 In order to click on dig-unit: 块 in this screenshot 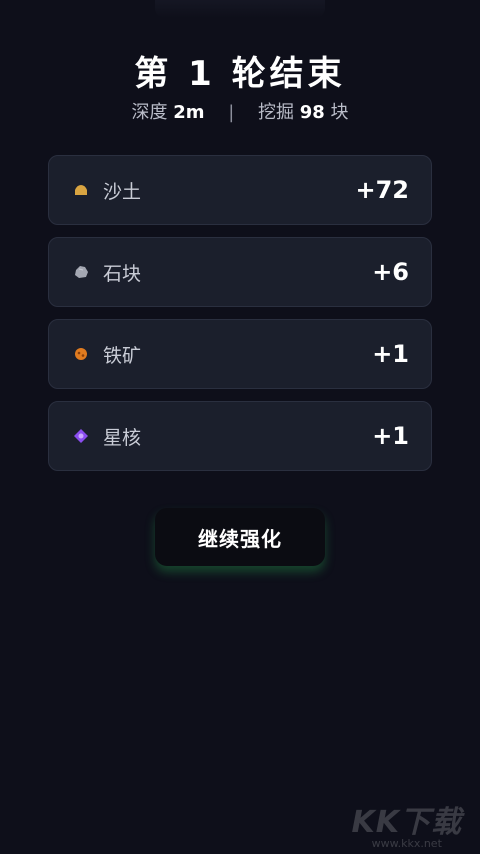, I will do `click(339, 112)`.